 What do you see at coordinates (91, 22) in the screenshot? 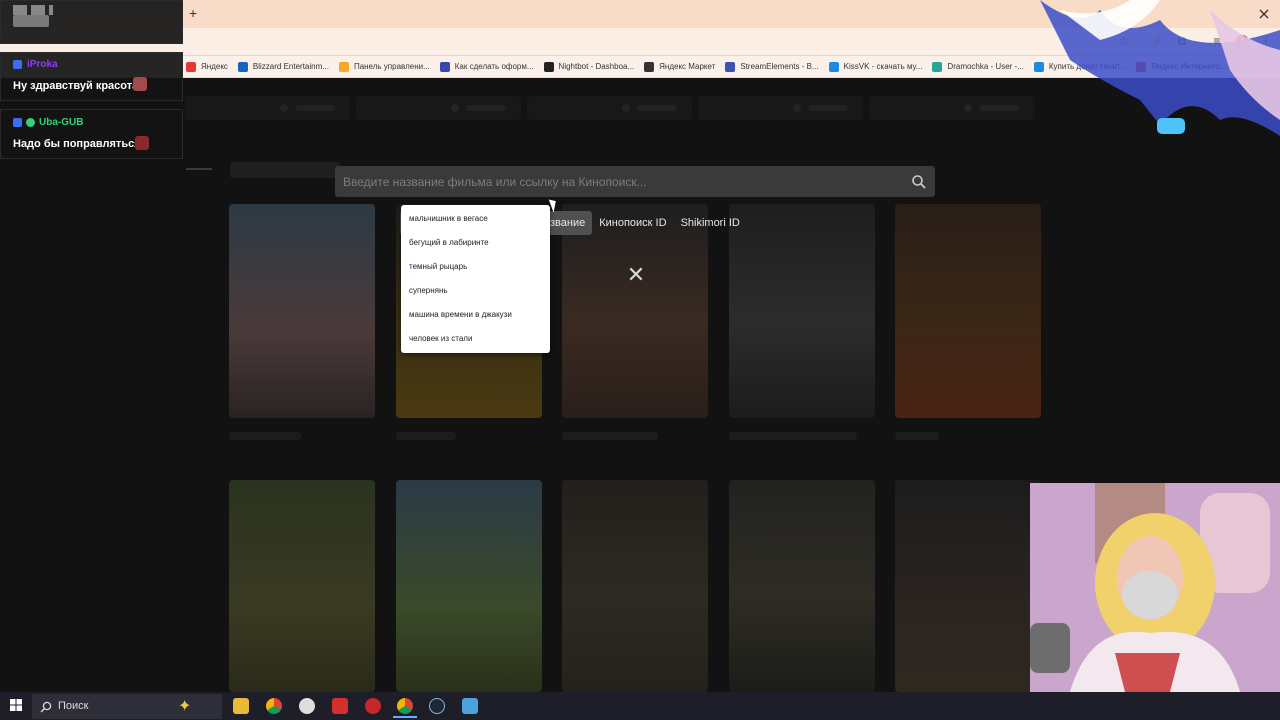
I see `chat-message-partial` at bounding box center [91, 22].